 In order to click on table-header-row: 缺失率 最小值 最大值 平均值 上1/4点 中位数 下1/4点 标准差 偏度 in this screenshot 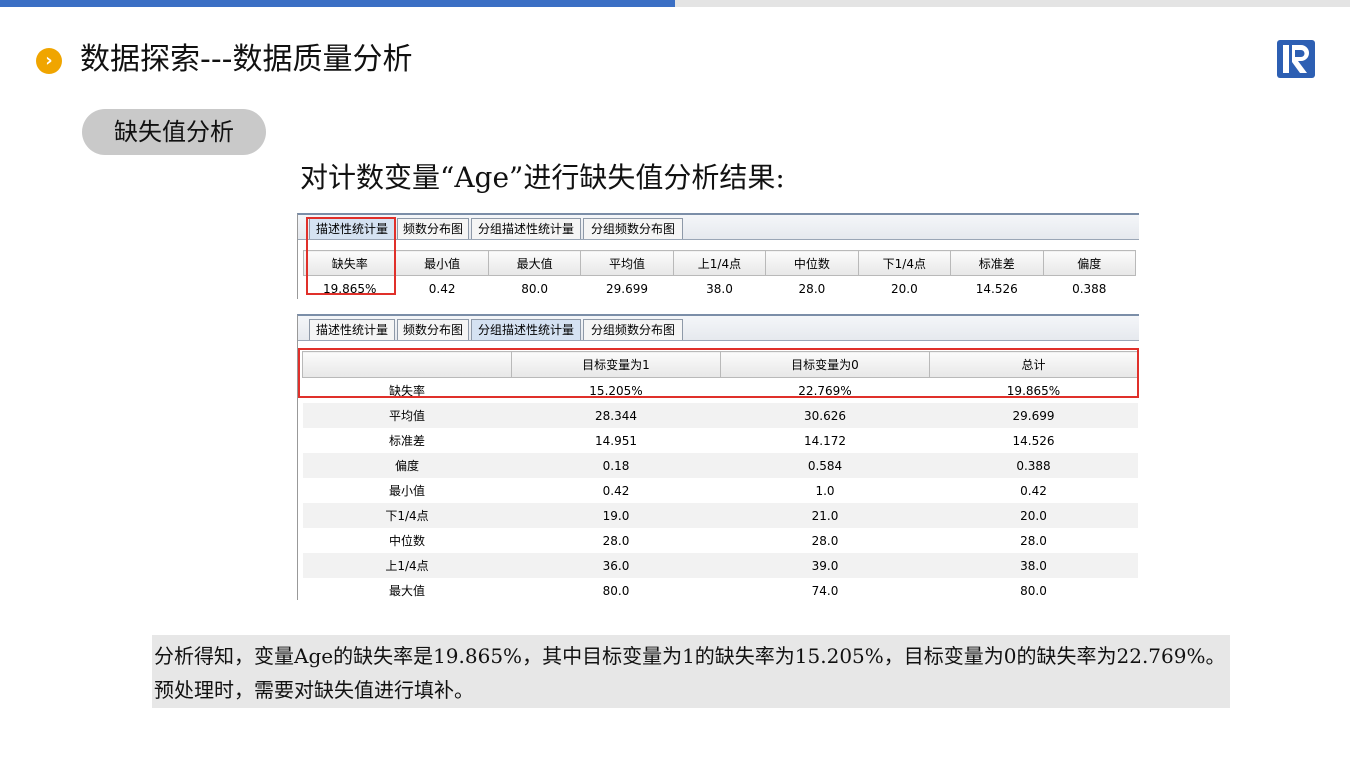, I will do `click(719, 263)`.